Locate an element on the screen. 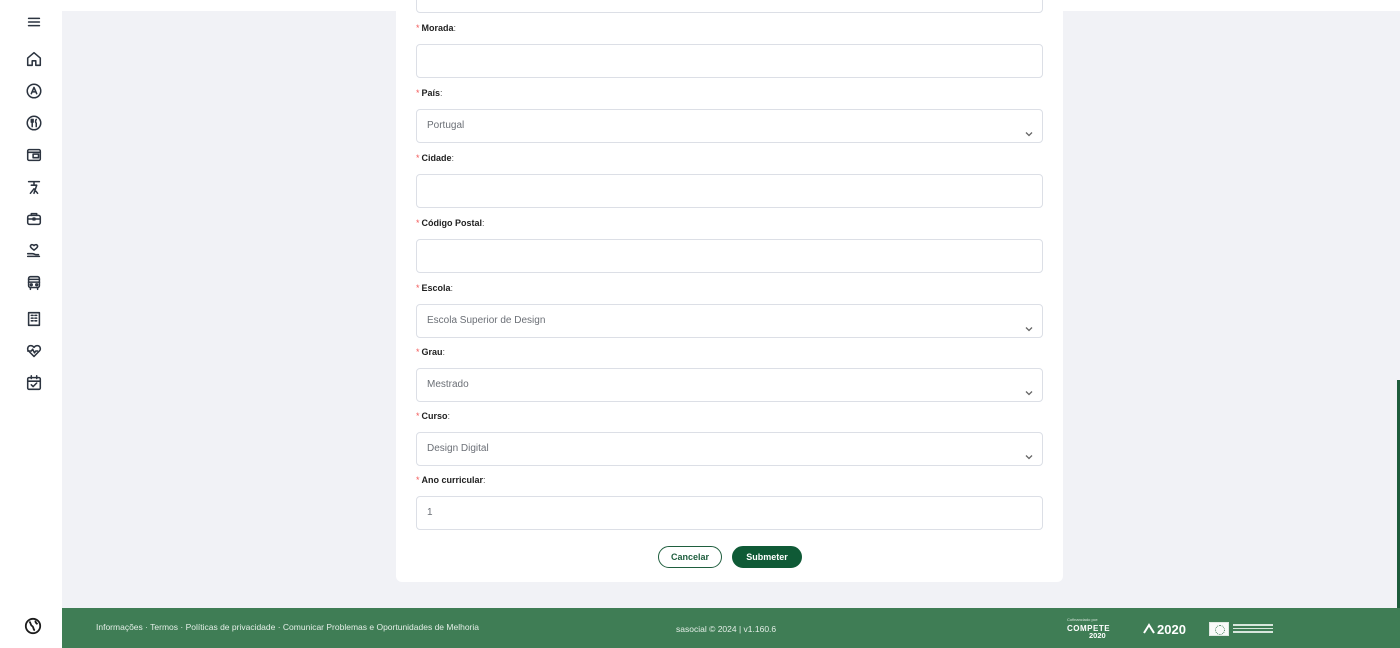 The width and height of the screenshot is (1400, 648). morada-label: * Morada: is located at coordinates (436, 28).